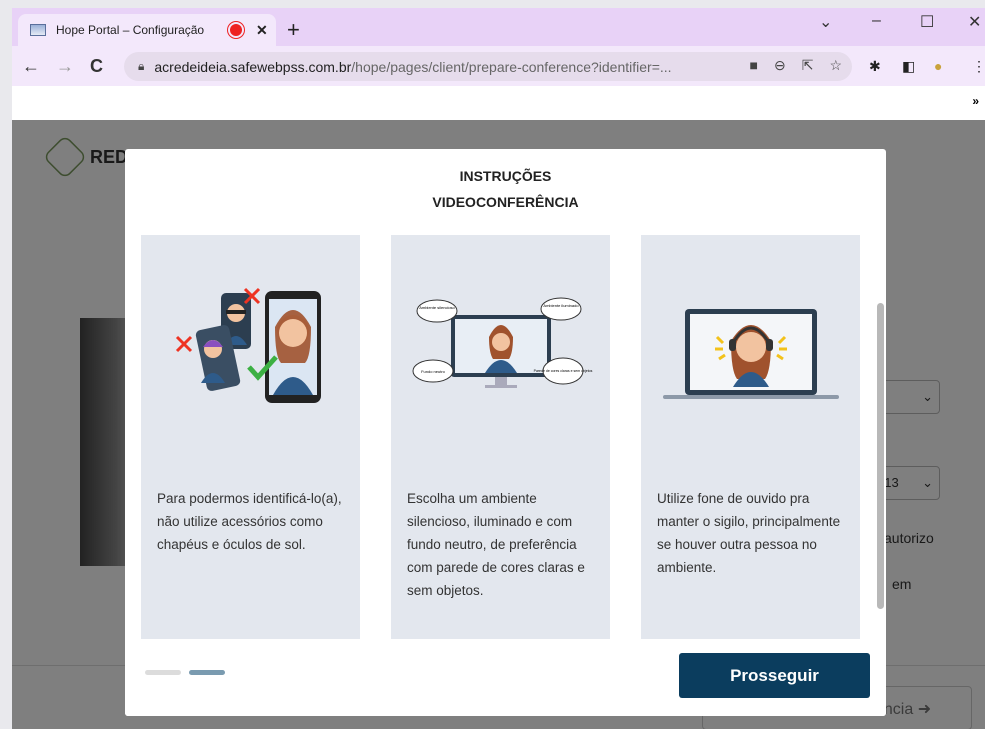 The height and width of the screenshot is (729, 985). I want to click on back-icon: ←, so click(31, 66).